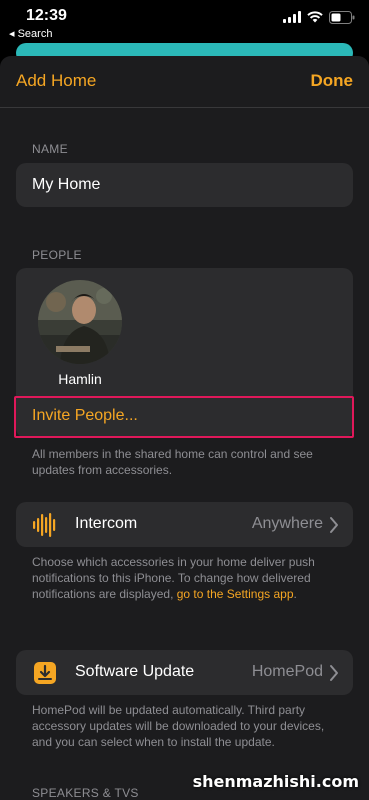  I want to click on member-name: Hamlin, so click(80, 379).